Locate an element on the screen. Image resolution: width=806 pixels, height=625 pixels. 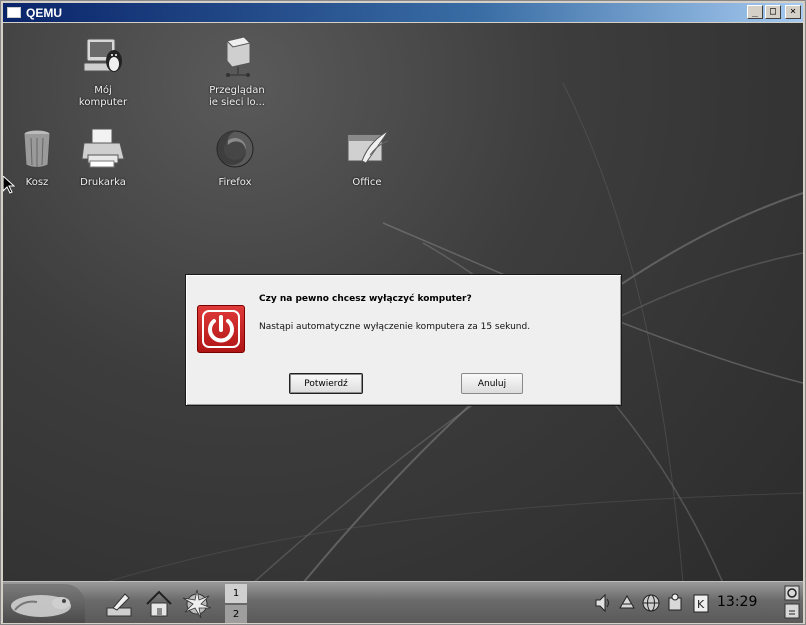
desktop-icon-firefox: Firefox is located at coordinates (235, 157).